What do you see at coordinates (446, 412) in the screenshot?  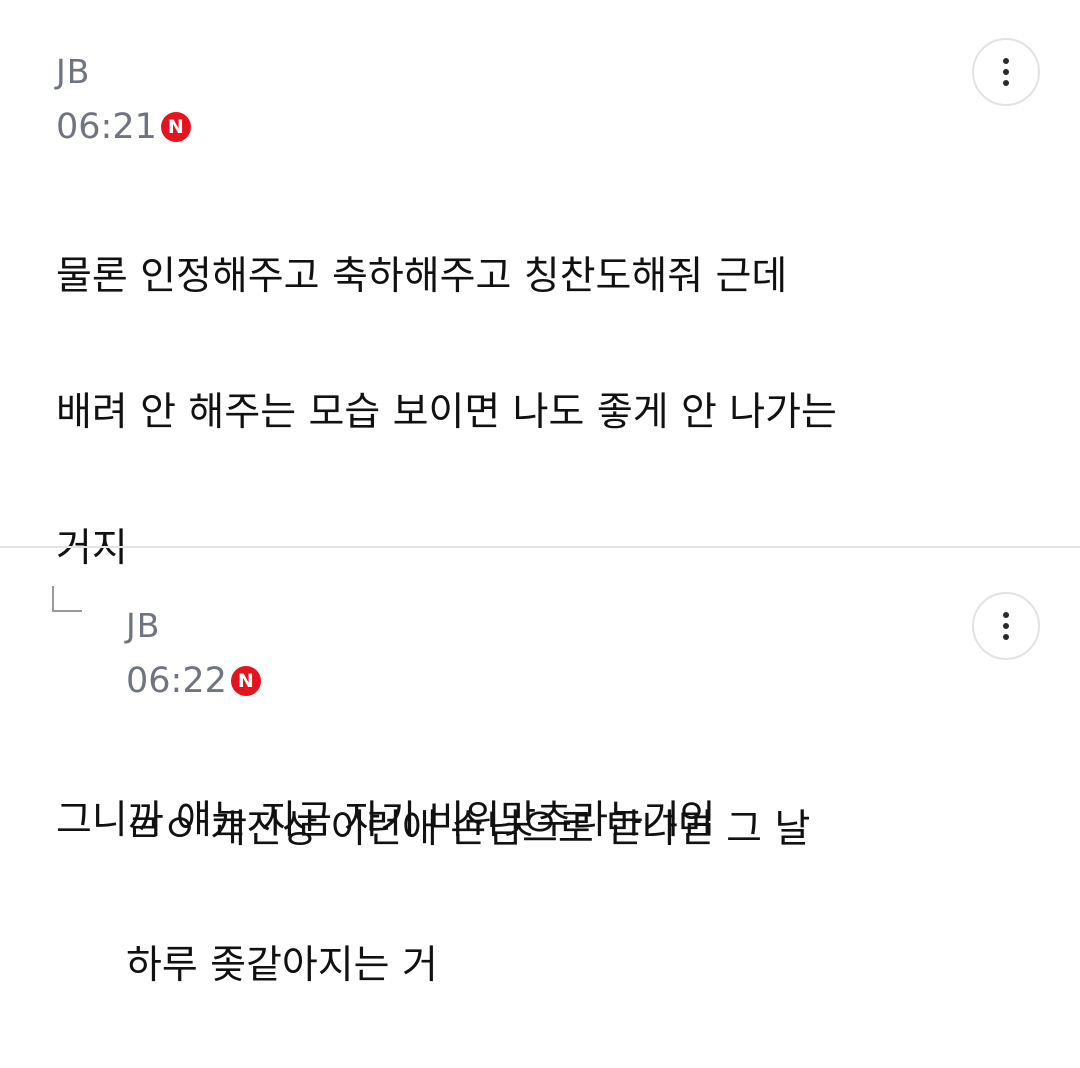 I see `comment-line: 배려 안 해주는 모습 보이면 나도 좋게 안 나가는` at bounding box center [446, 412].